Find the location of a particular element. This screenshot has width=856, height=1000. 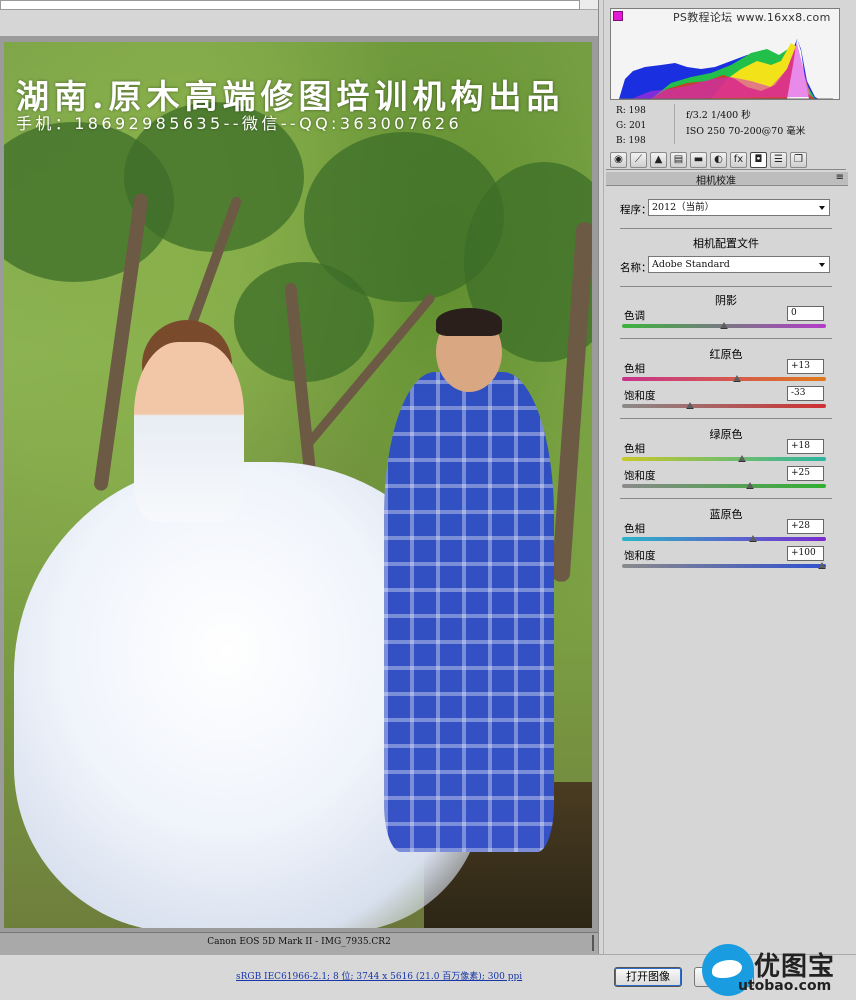

image-status-bar: Canon EOS 5D Mark II - IMG_7935.CR2 is located at coordinates (299, 943).